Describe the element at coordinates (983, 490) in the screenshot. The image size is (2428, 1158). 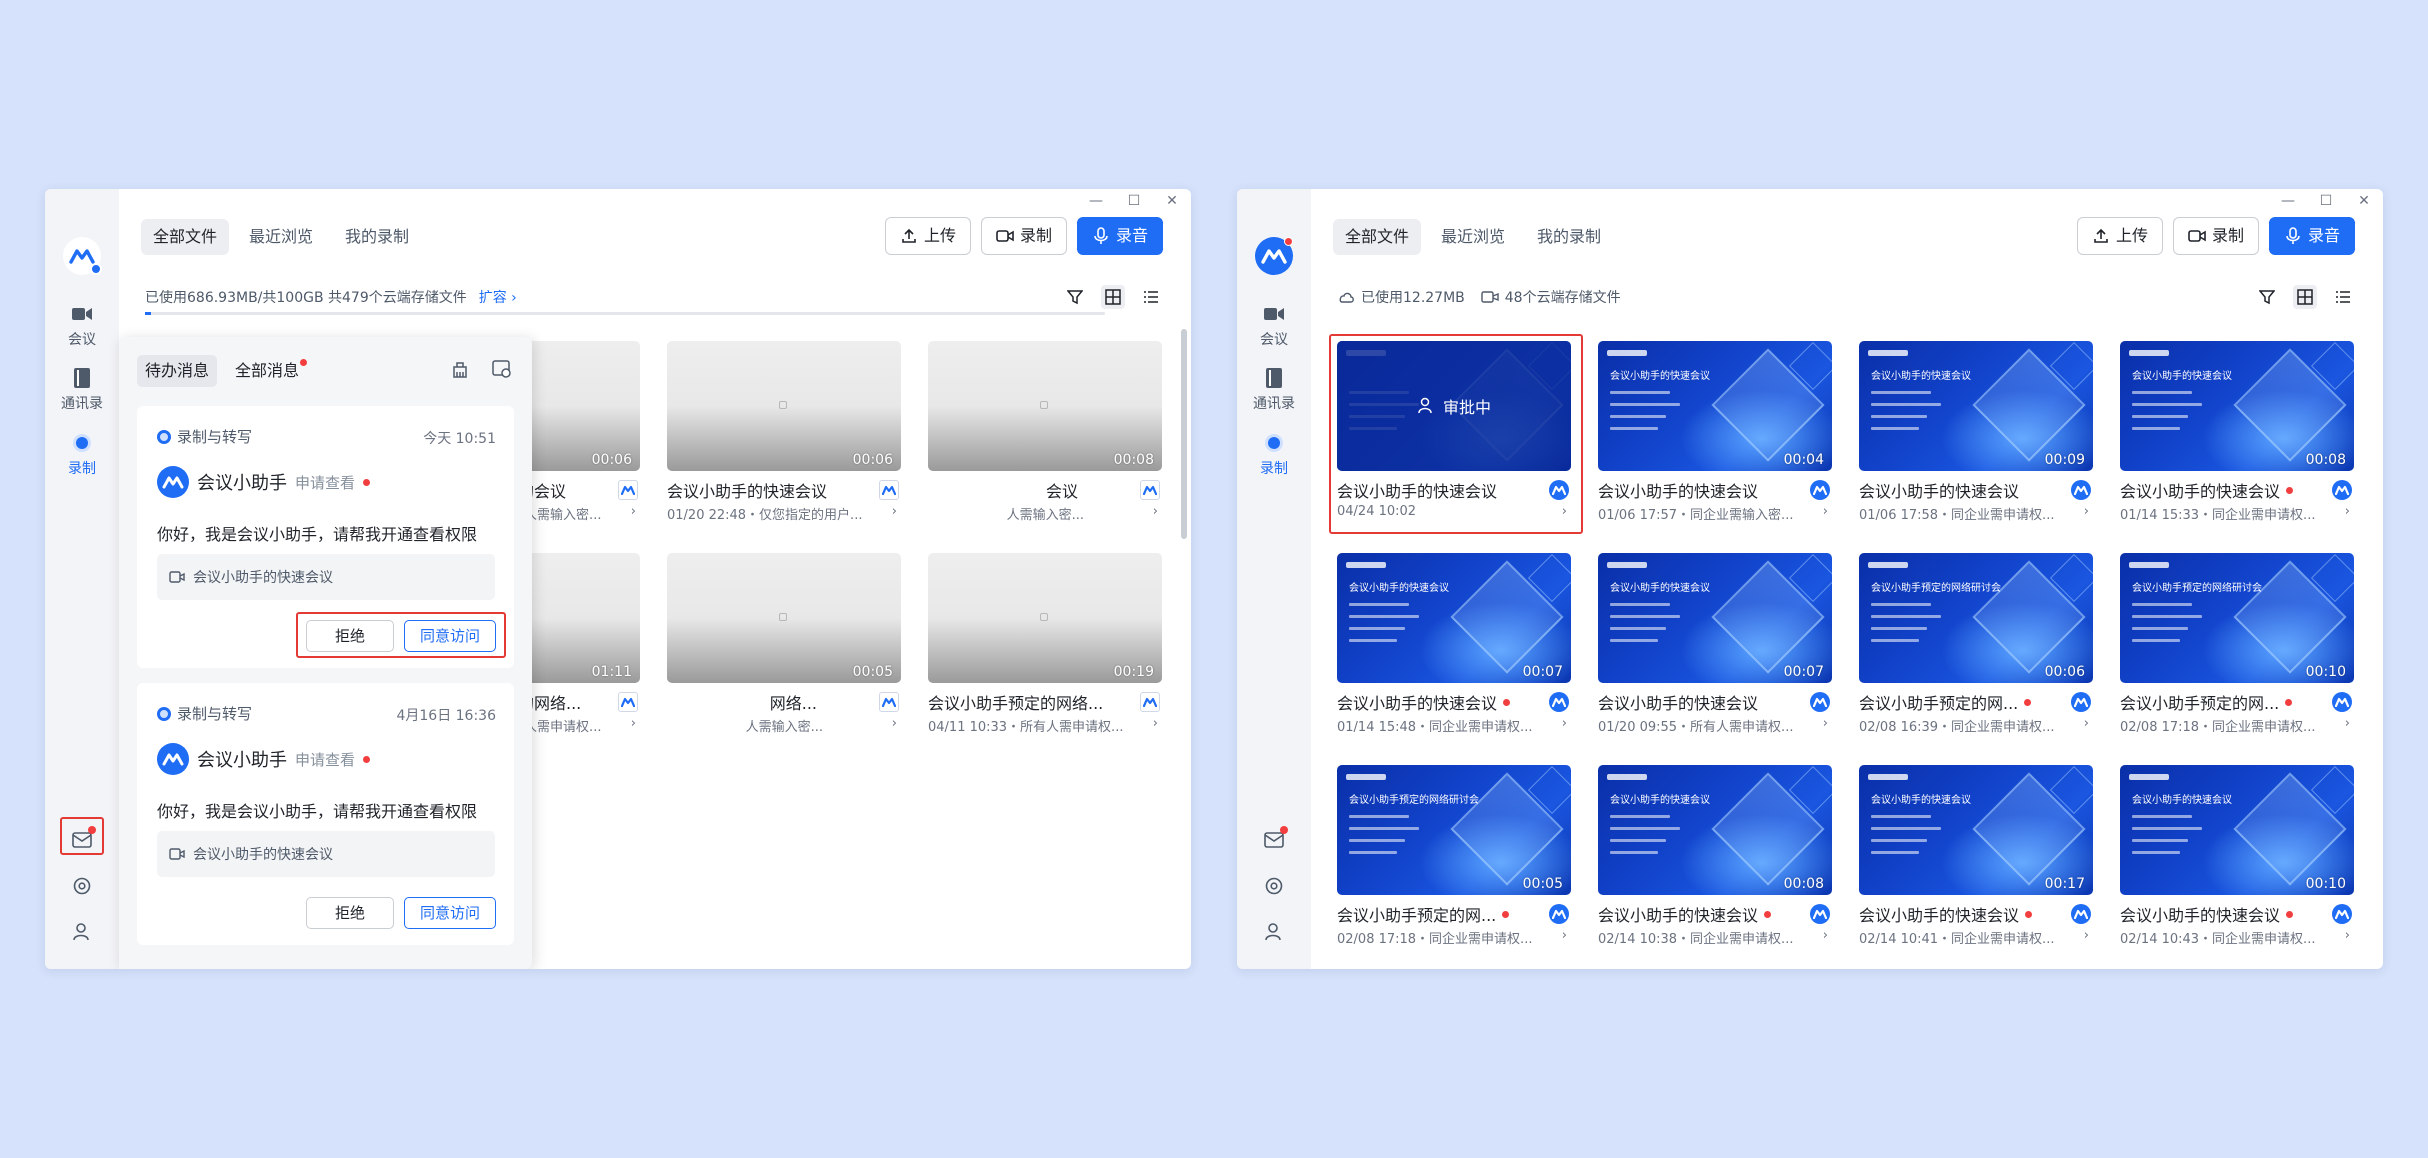
I see `file-title: 会议` at that location.